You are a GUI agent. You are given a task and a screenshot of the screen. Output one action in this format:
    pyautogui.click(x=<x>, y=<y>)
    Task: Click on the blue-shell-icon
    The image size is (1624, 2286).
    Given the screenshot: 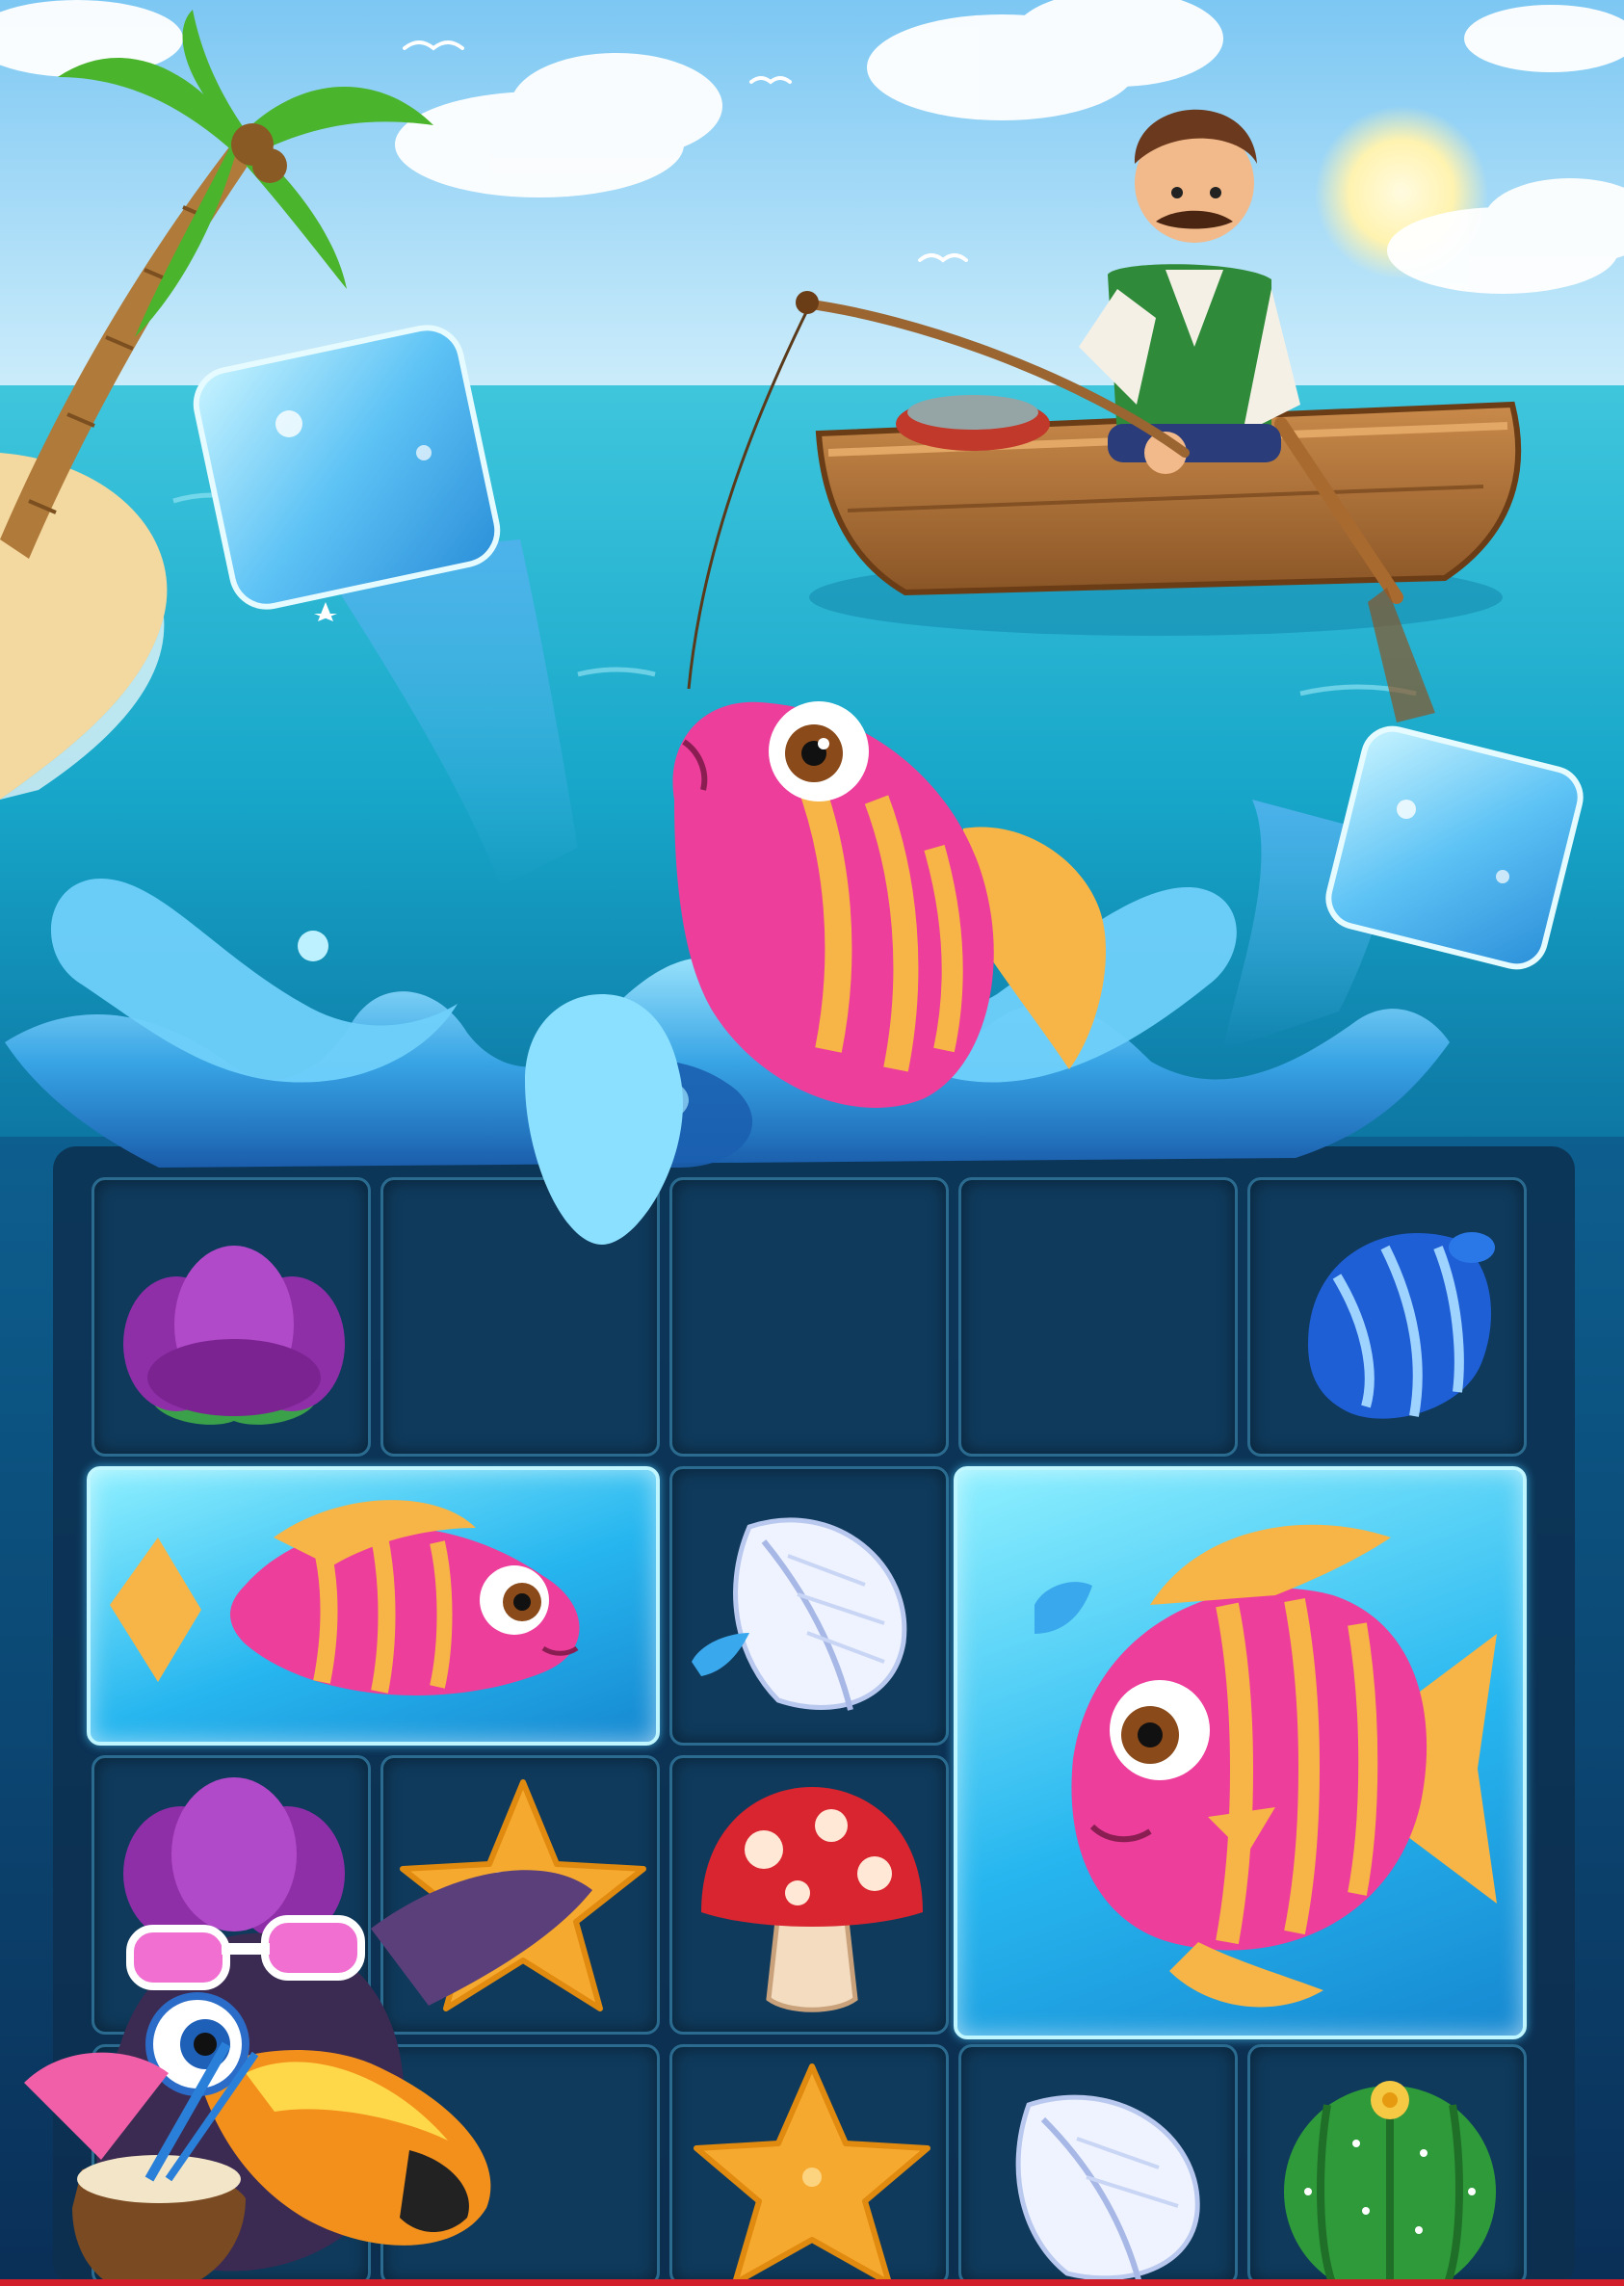 What is the action you would take?
    pyautogui.click(x=1401, y=1325)
    